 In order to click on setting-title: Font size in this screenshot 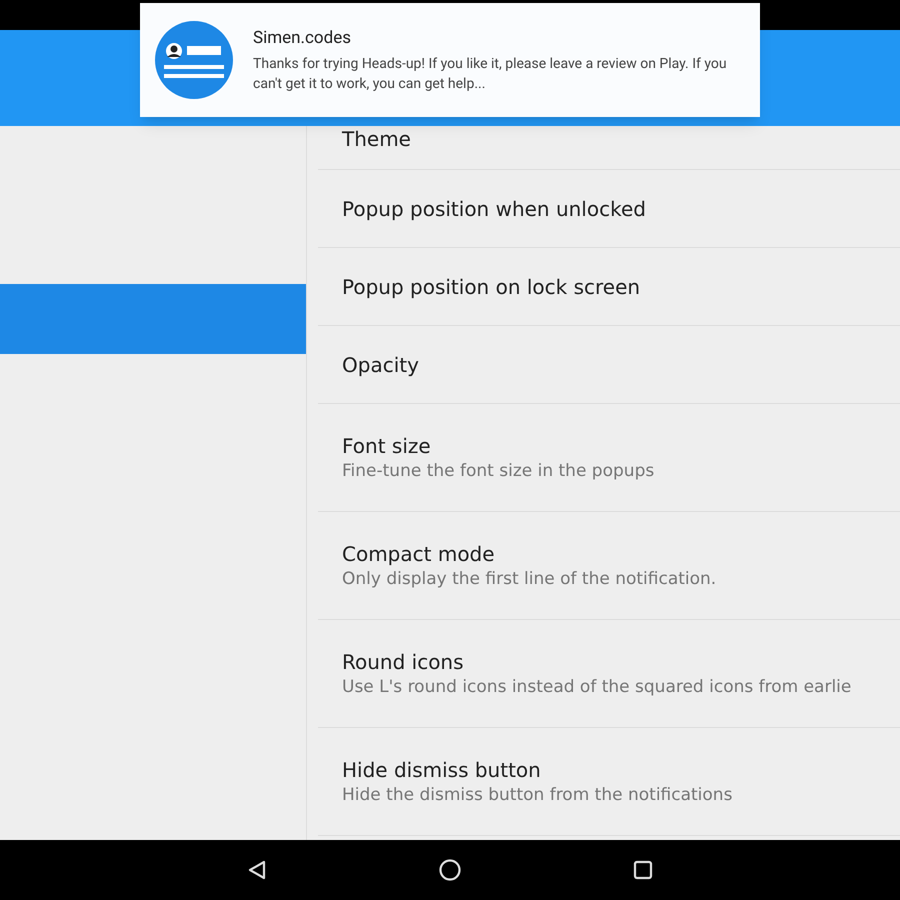, I will do `click(387, 445)`.